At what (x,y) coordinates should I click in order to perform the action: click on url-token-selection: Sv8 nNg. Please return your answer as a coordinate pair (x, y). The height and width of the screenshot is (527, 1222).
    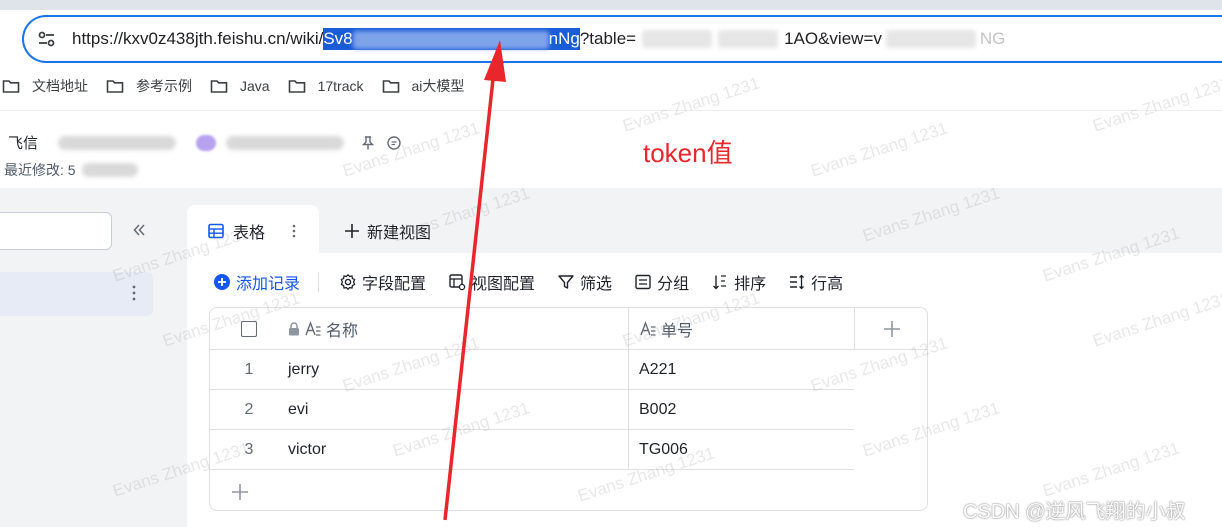
    Looking at the image, I should click on (451, 39).